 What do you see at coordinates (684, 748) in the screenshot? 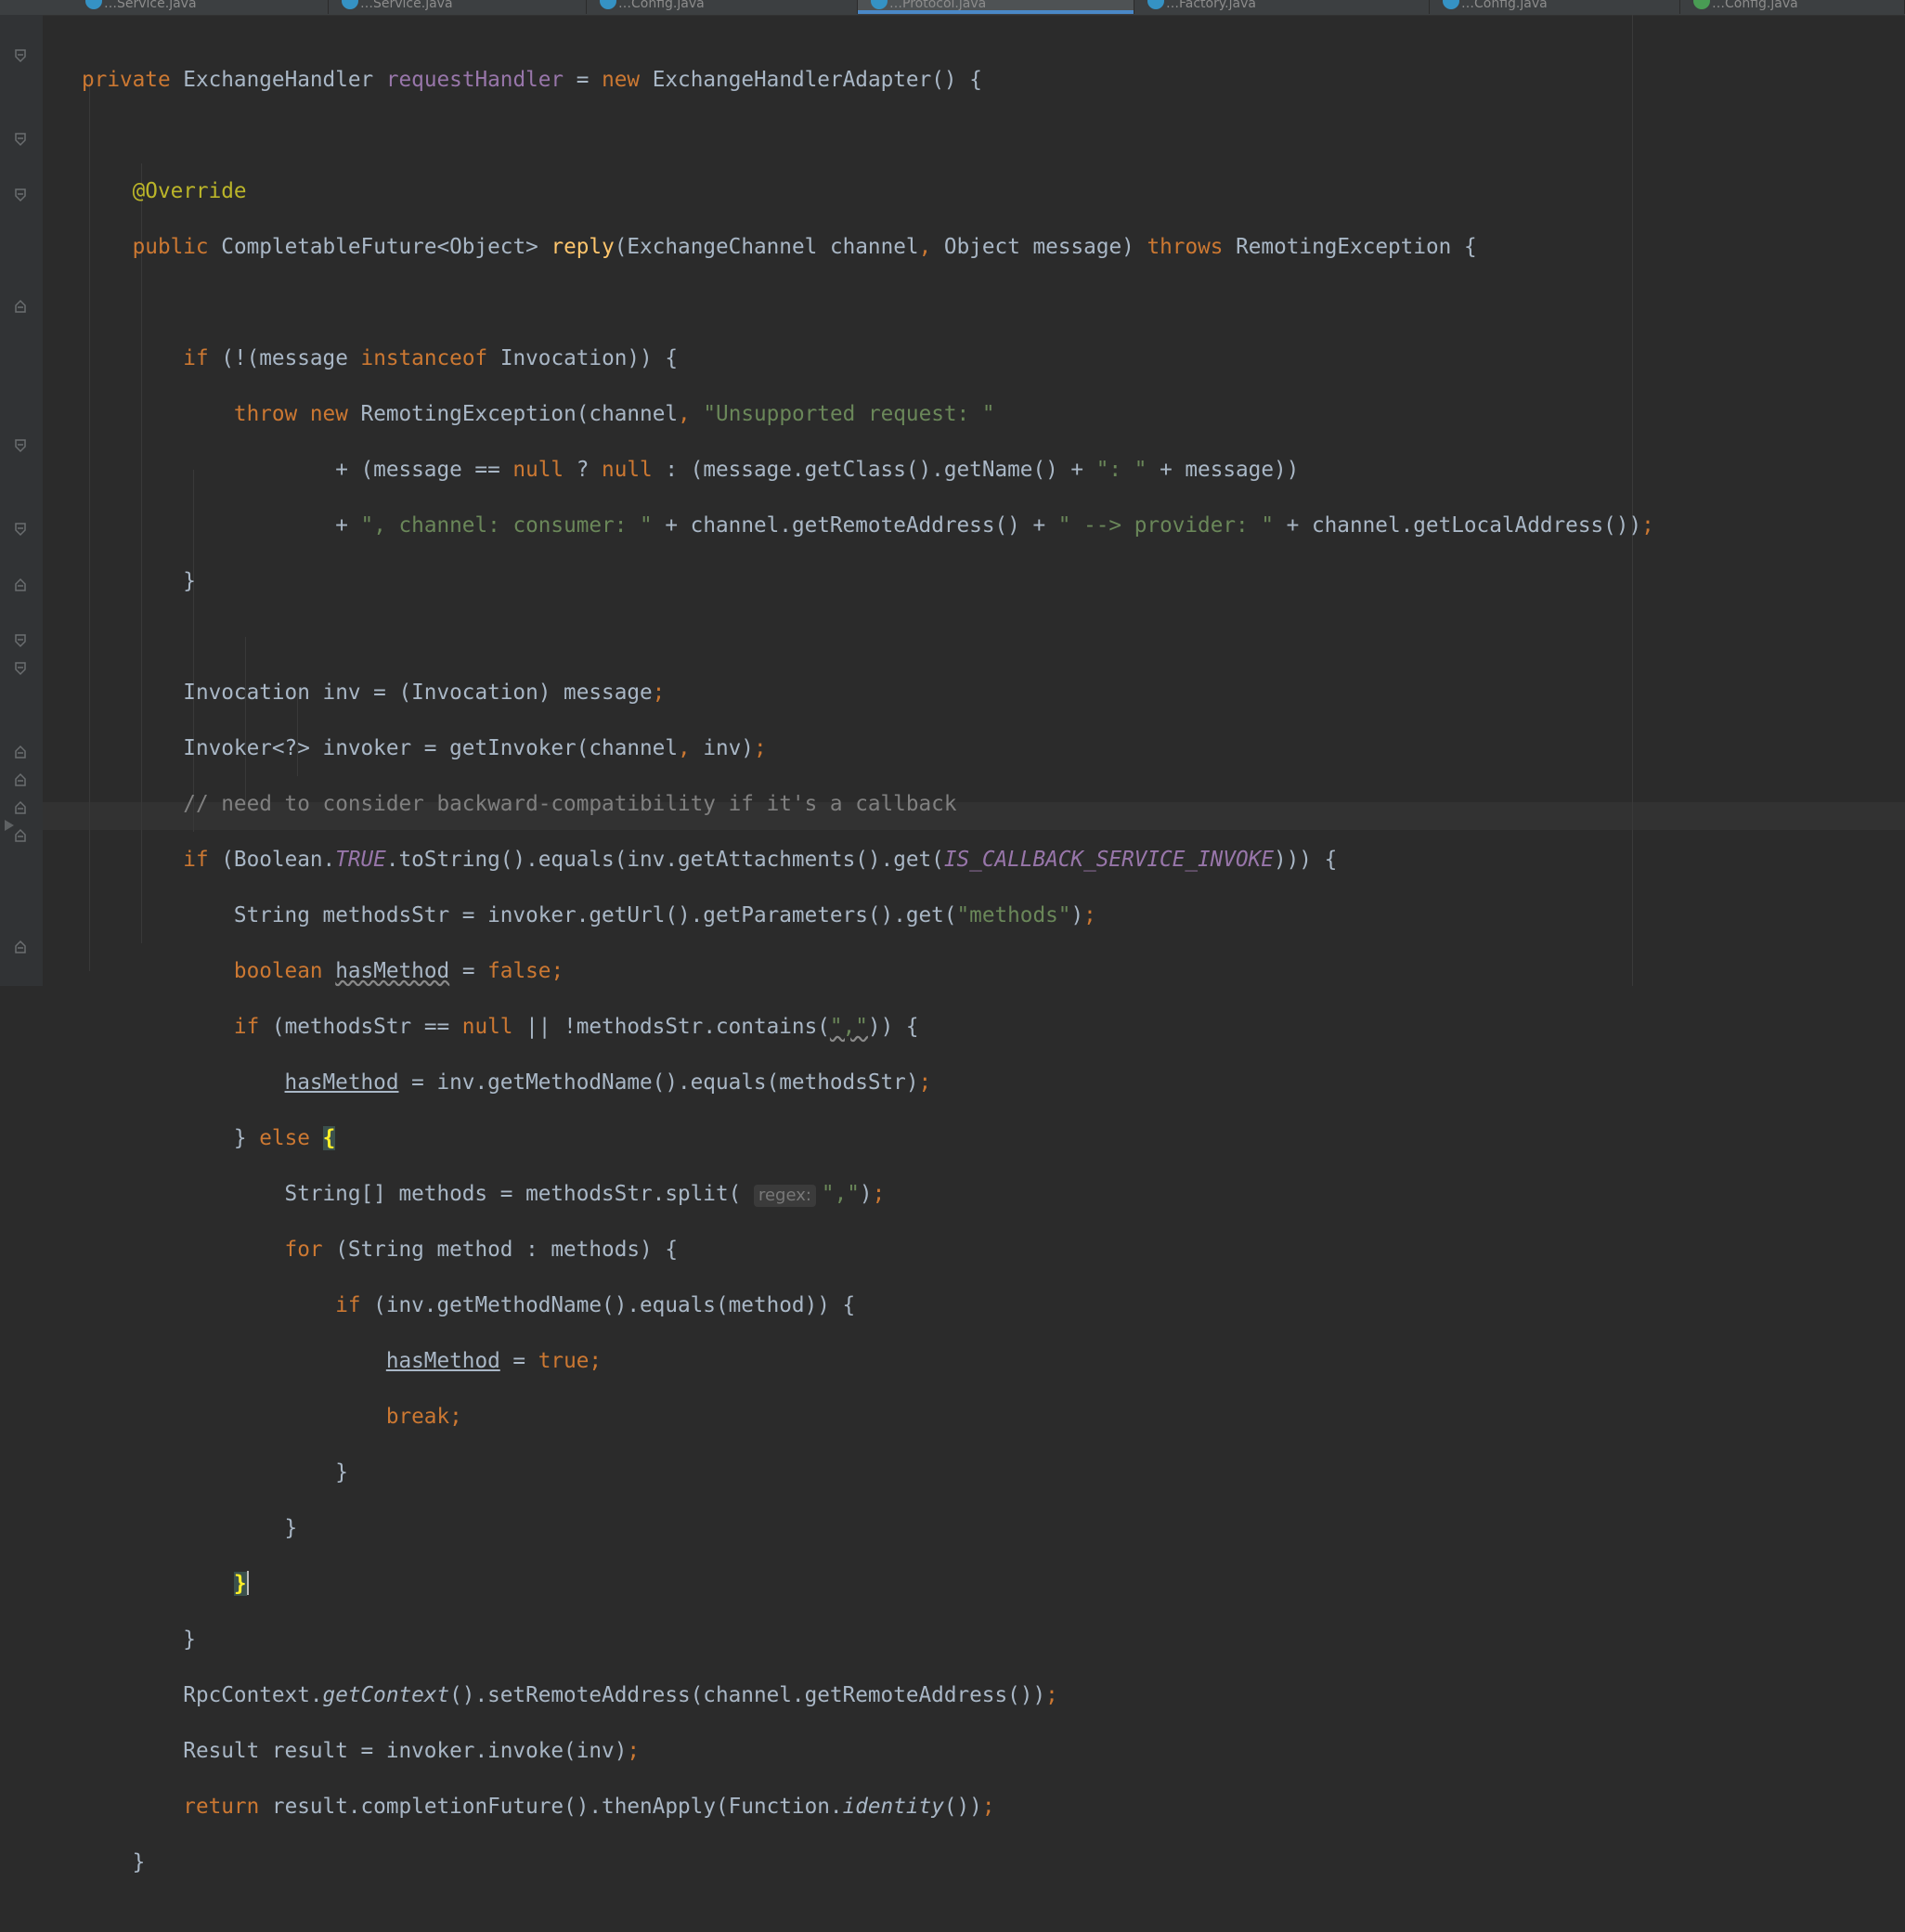
I see `code-token: ,` at bounding box center [684, 748].